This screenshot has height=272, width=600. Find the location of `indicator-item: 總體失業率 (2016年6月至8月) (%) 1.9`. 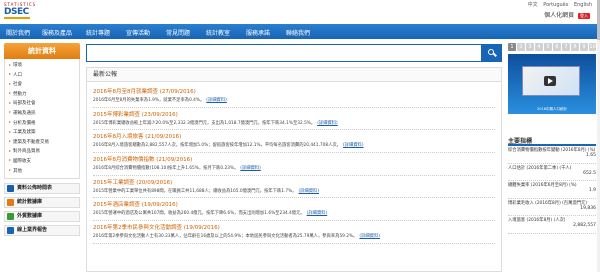

indicator-item: 總體失業率 (2016年6月至8月) (%) 1.9 is located at coordinates (552, 190).